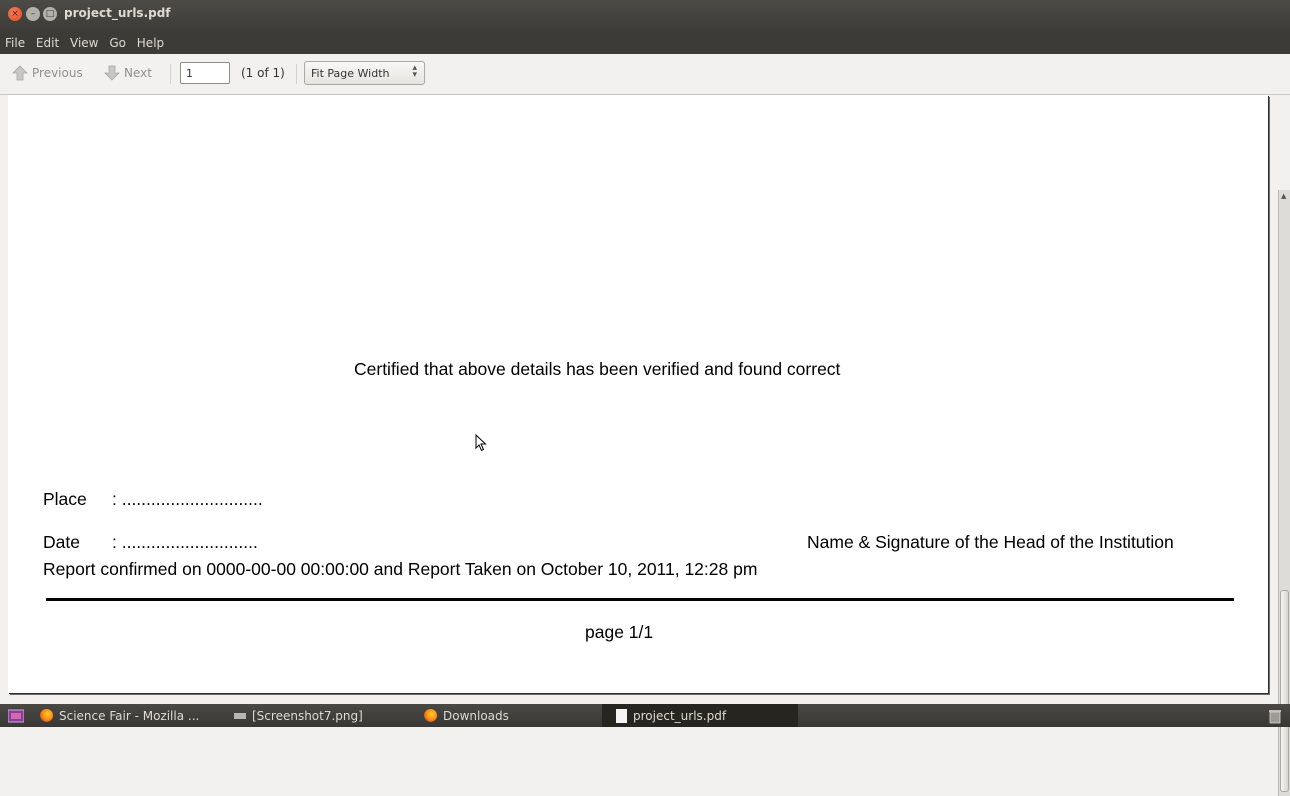 Image resolution: width=1290 pixels, height=796 pixels. I want to click on menu-bar: File Edit View Go Help, so click(645, 43).